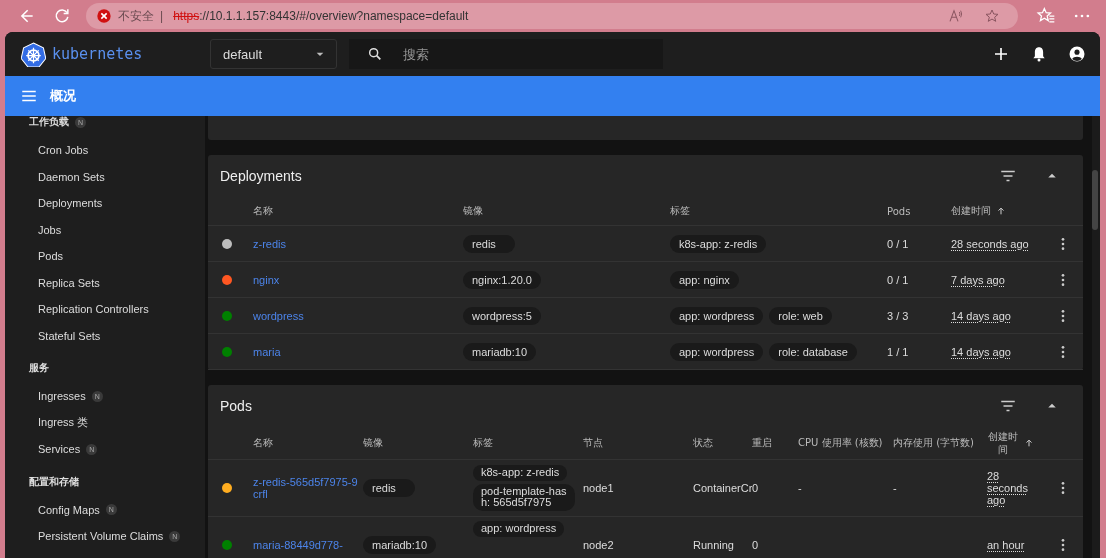 The image size is (1106, 558). What do you see at coordinates (898, 351) in the screenshot?
I see `table-cell: 1 / 1` at bounding box center [898, 351].